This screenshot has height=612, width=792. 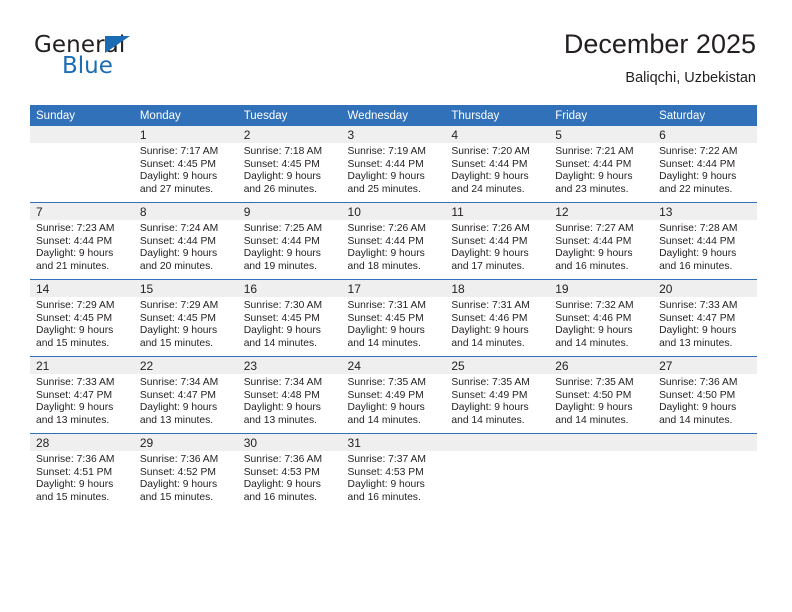 I want to click on day-sunset-text: Sunset: 4:53 PM, so click(x=281, y=472).